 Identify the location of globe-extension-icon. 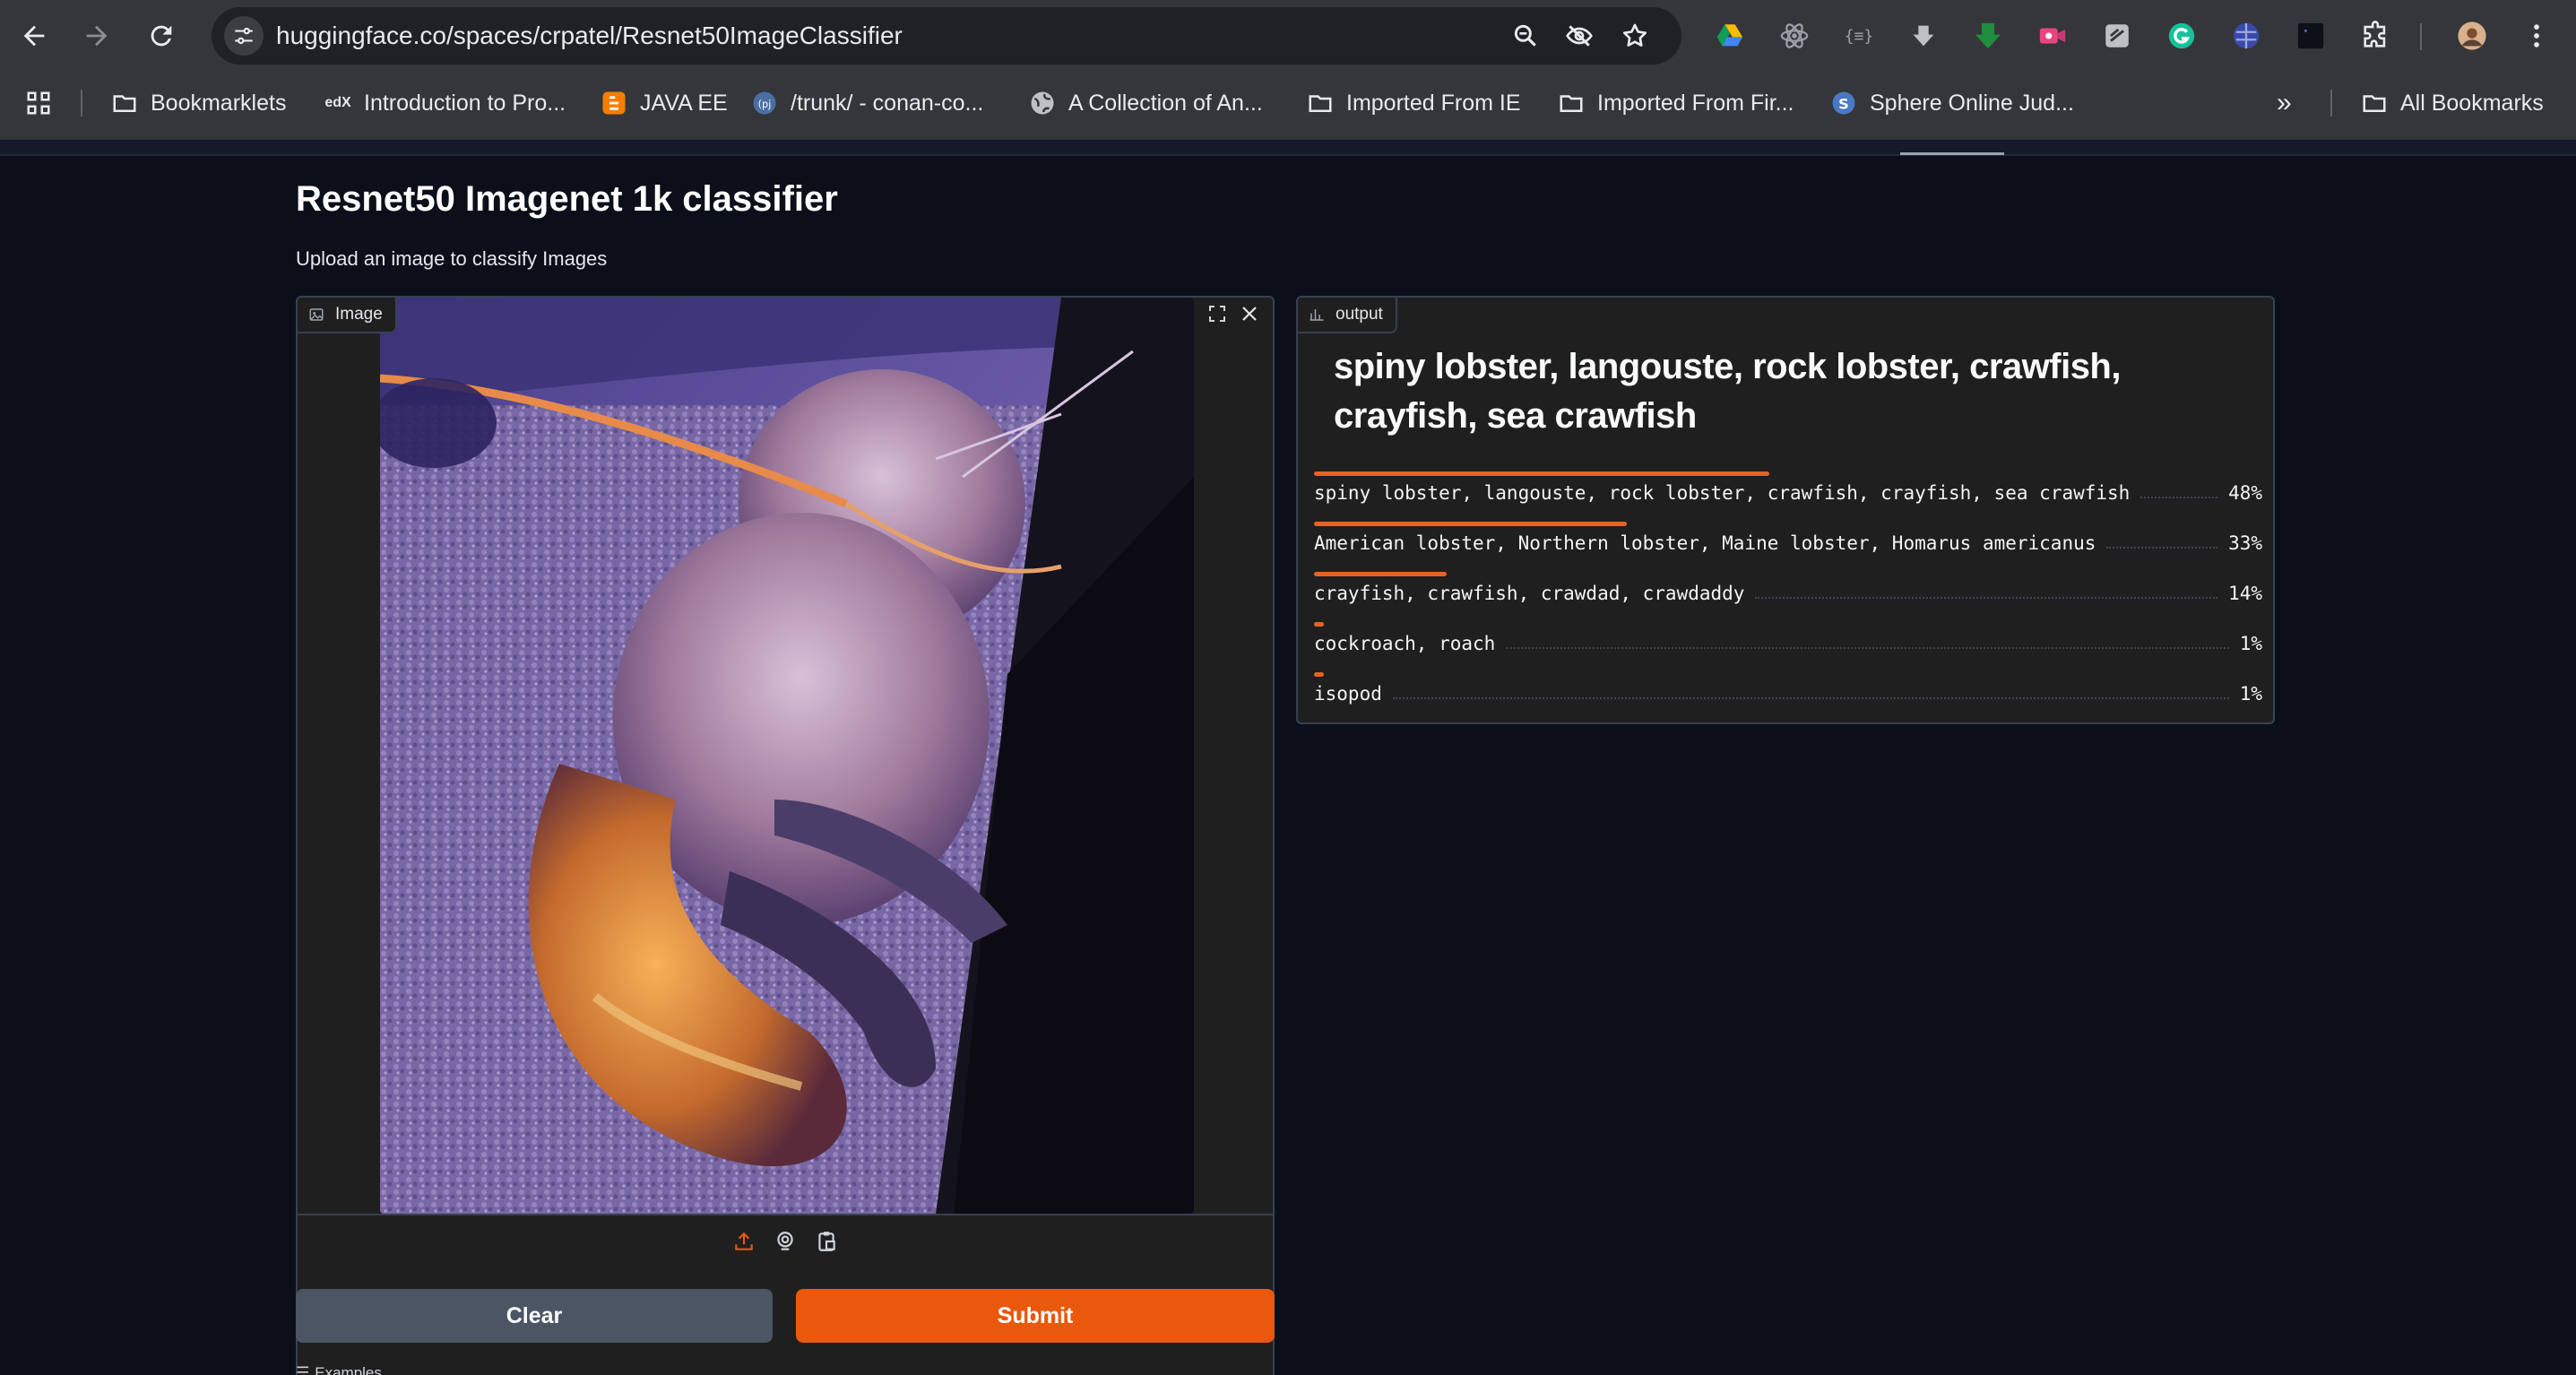
(2246, 36).